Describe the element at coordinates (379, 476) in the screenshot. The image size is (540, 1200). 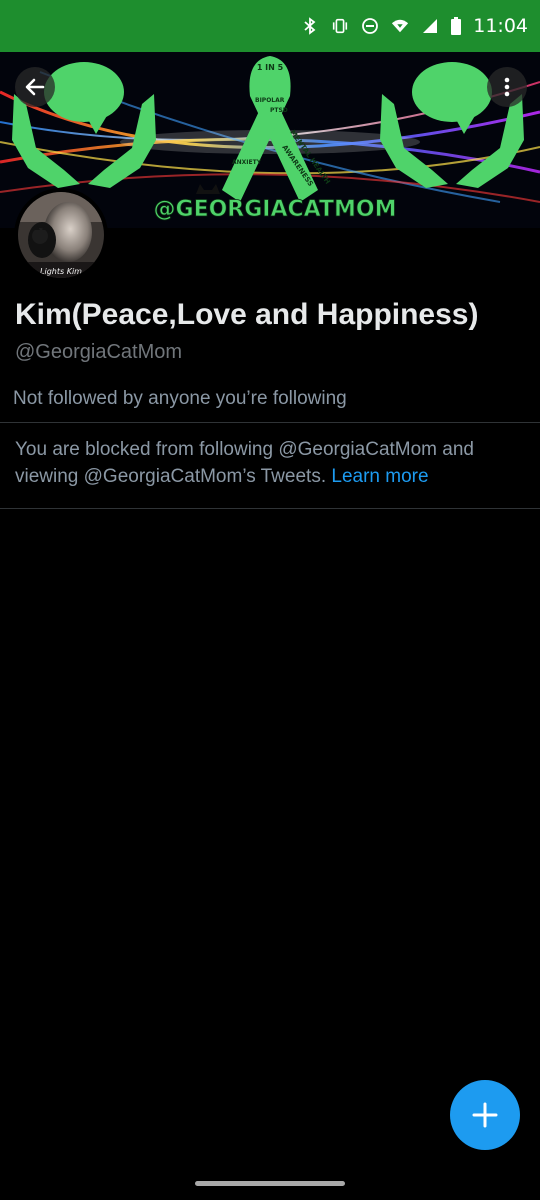
I see `learn-more-link: Learn more` at that location.